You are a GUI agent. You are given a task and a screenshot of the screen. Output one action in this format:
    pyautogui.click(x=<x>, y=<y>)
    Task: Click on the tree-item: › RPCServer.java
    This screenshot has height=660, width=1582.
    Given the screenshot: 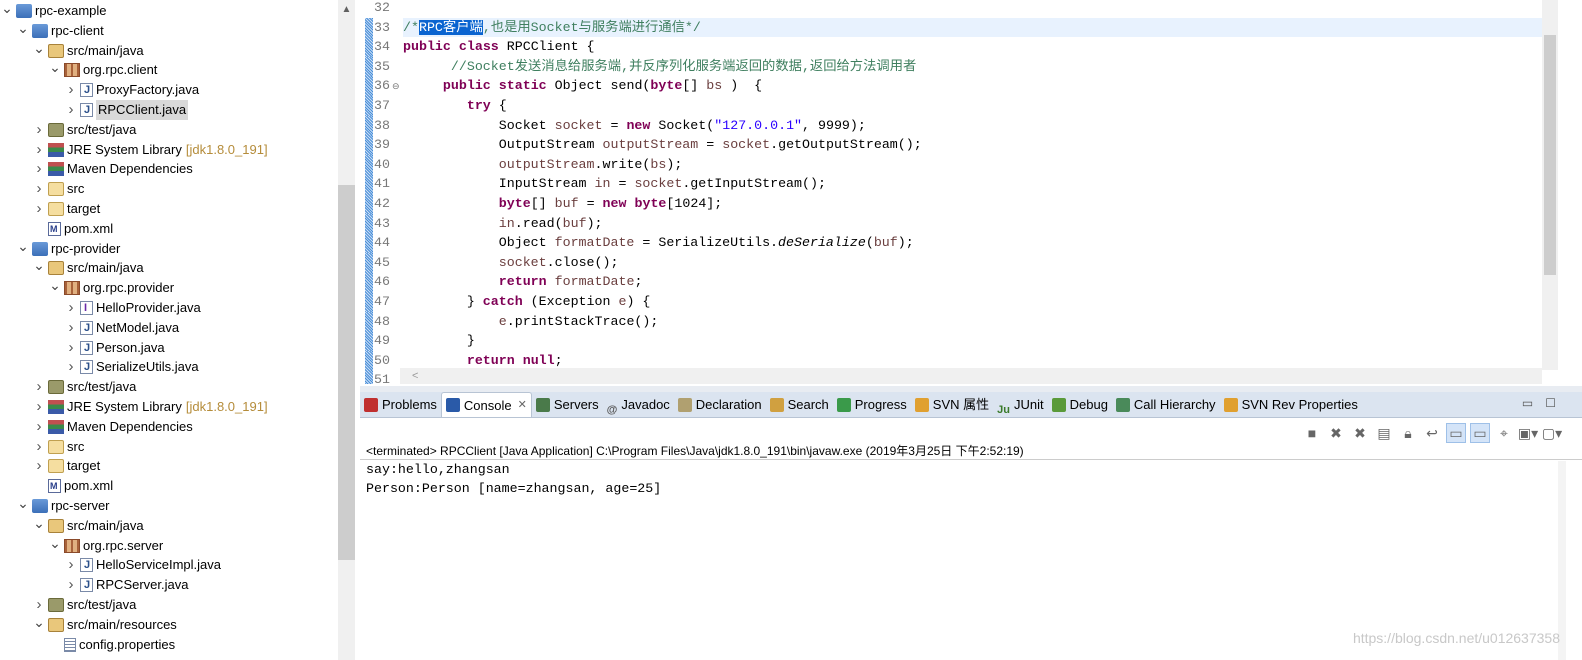 What is the action you would take?
    pyautogui.click(x=126, y=585)
    